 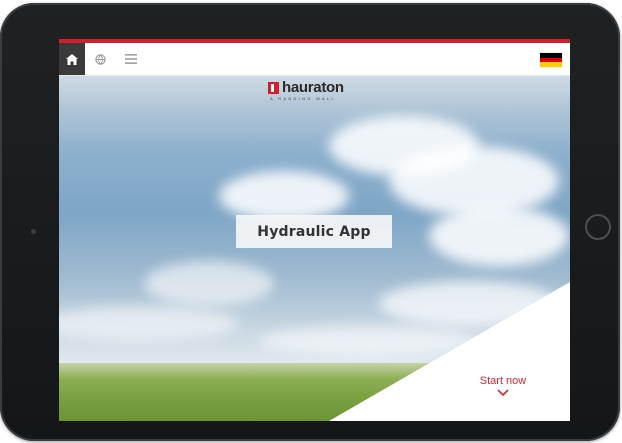 I want to click on menu-button, so click(x=131, y=59).